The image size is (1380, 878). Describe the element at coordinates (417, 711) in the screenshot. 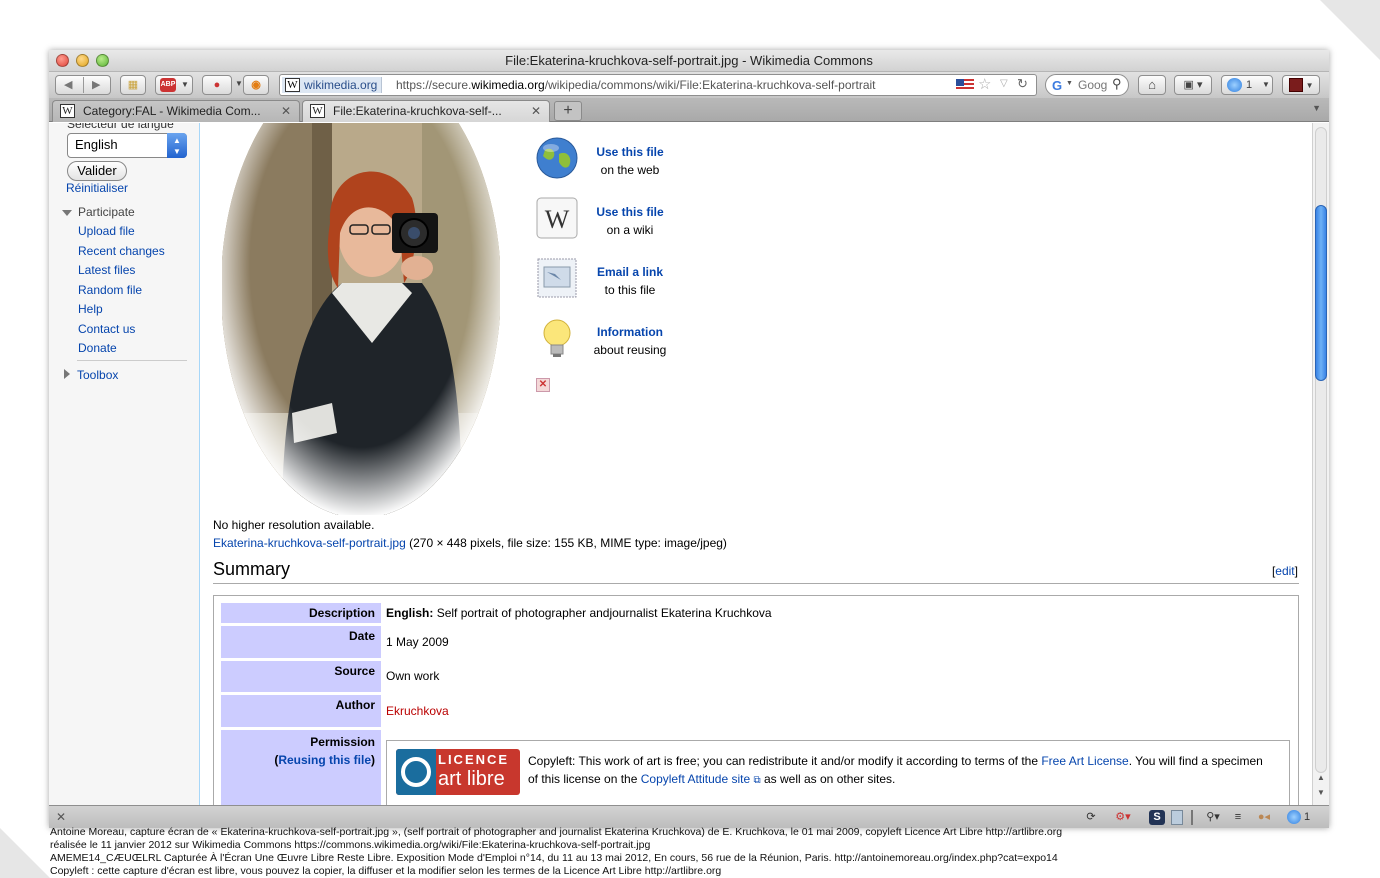

I see `author-link: Ekruchkova` at that location.